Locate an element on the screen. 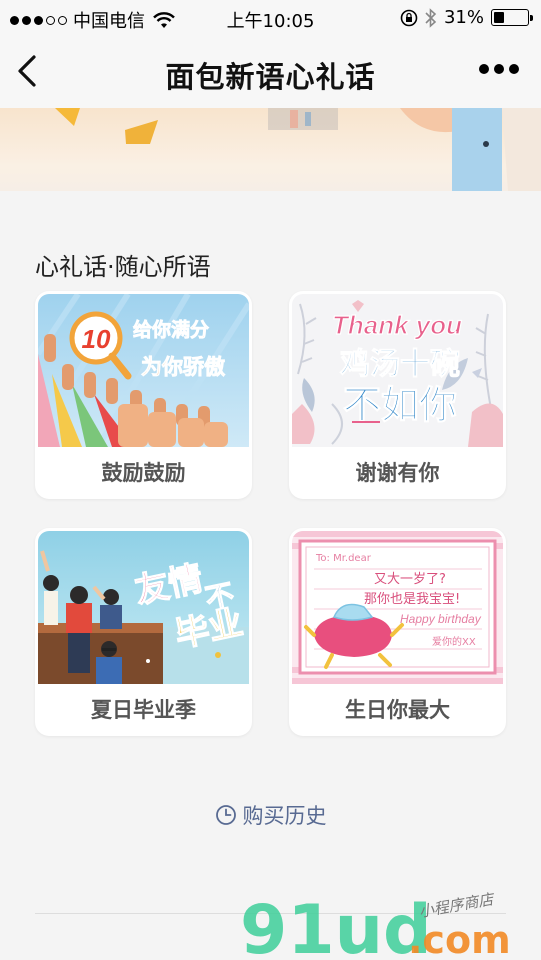  card-encourage: 10 给你满分 为你骄傲 鼓励鼓励 is located at coordinates (143, 395).